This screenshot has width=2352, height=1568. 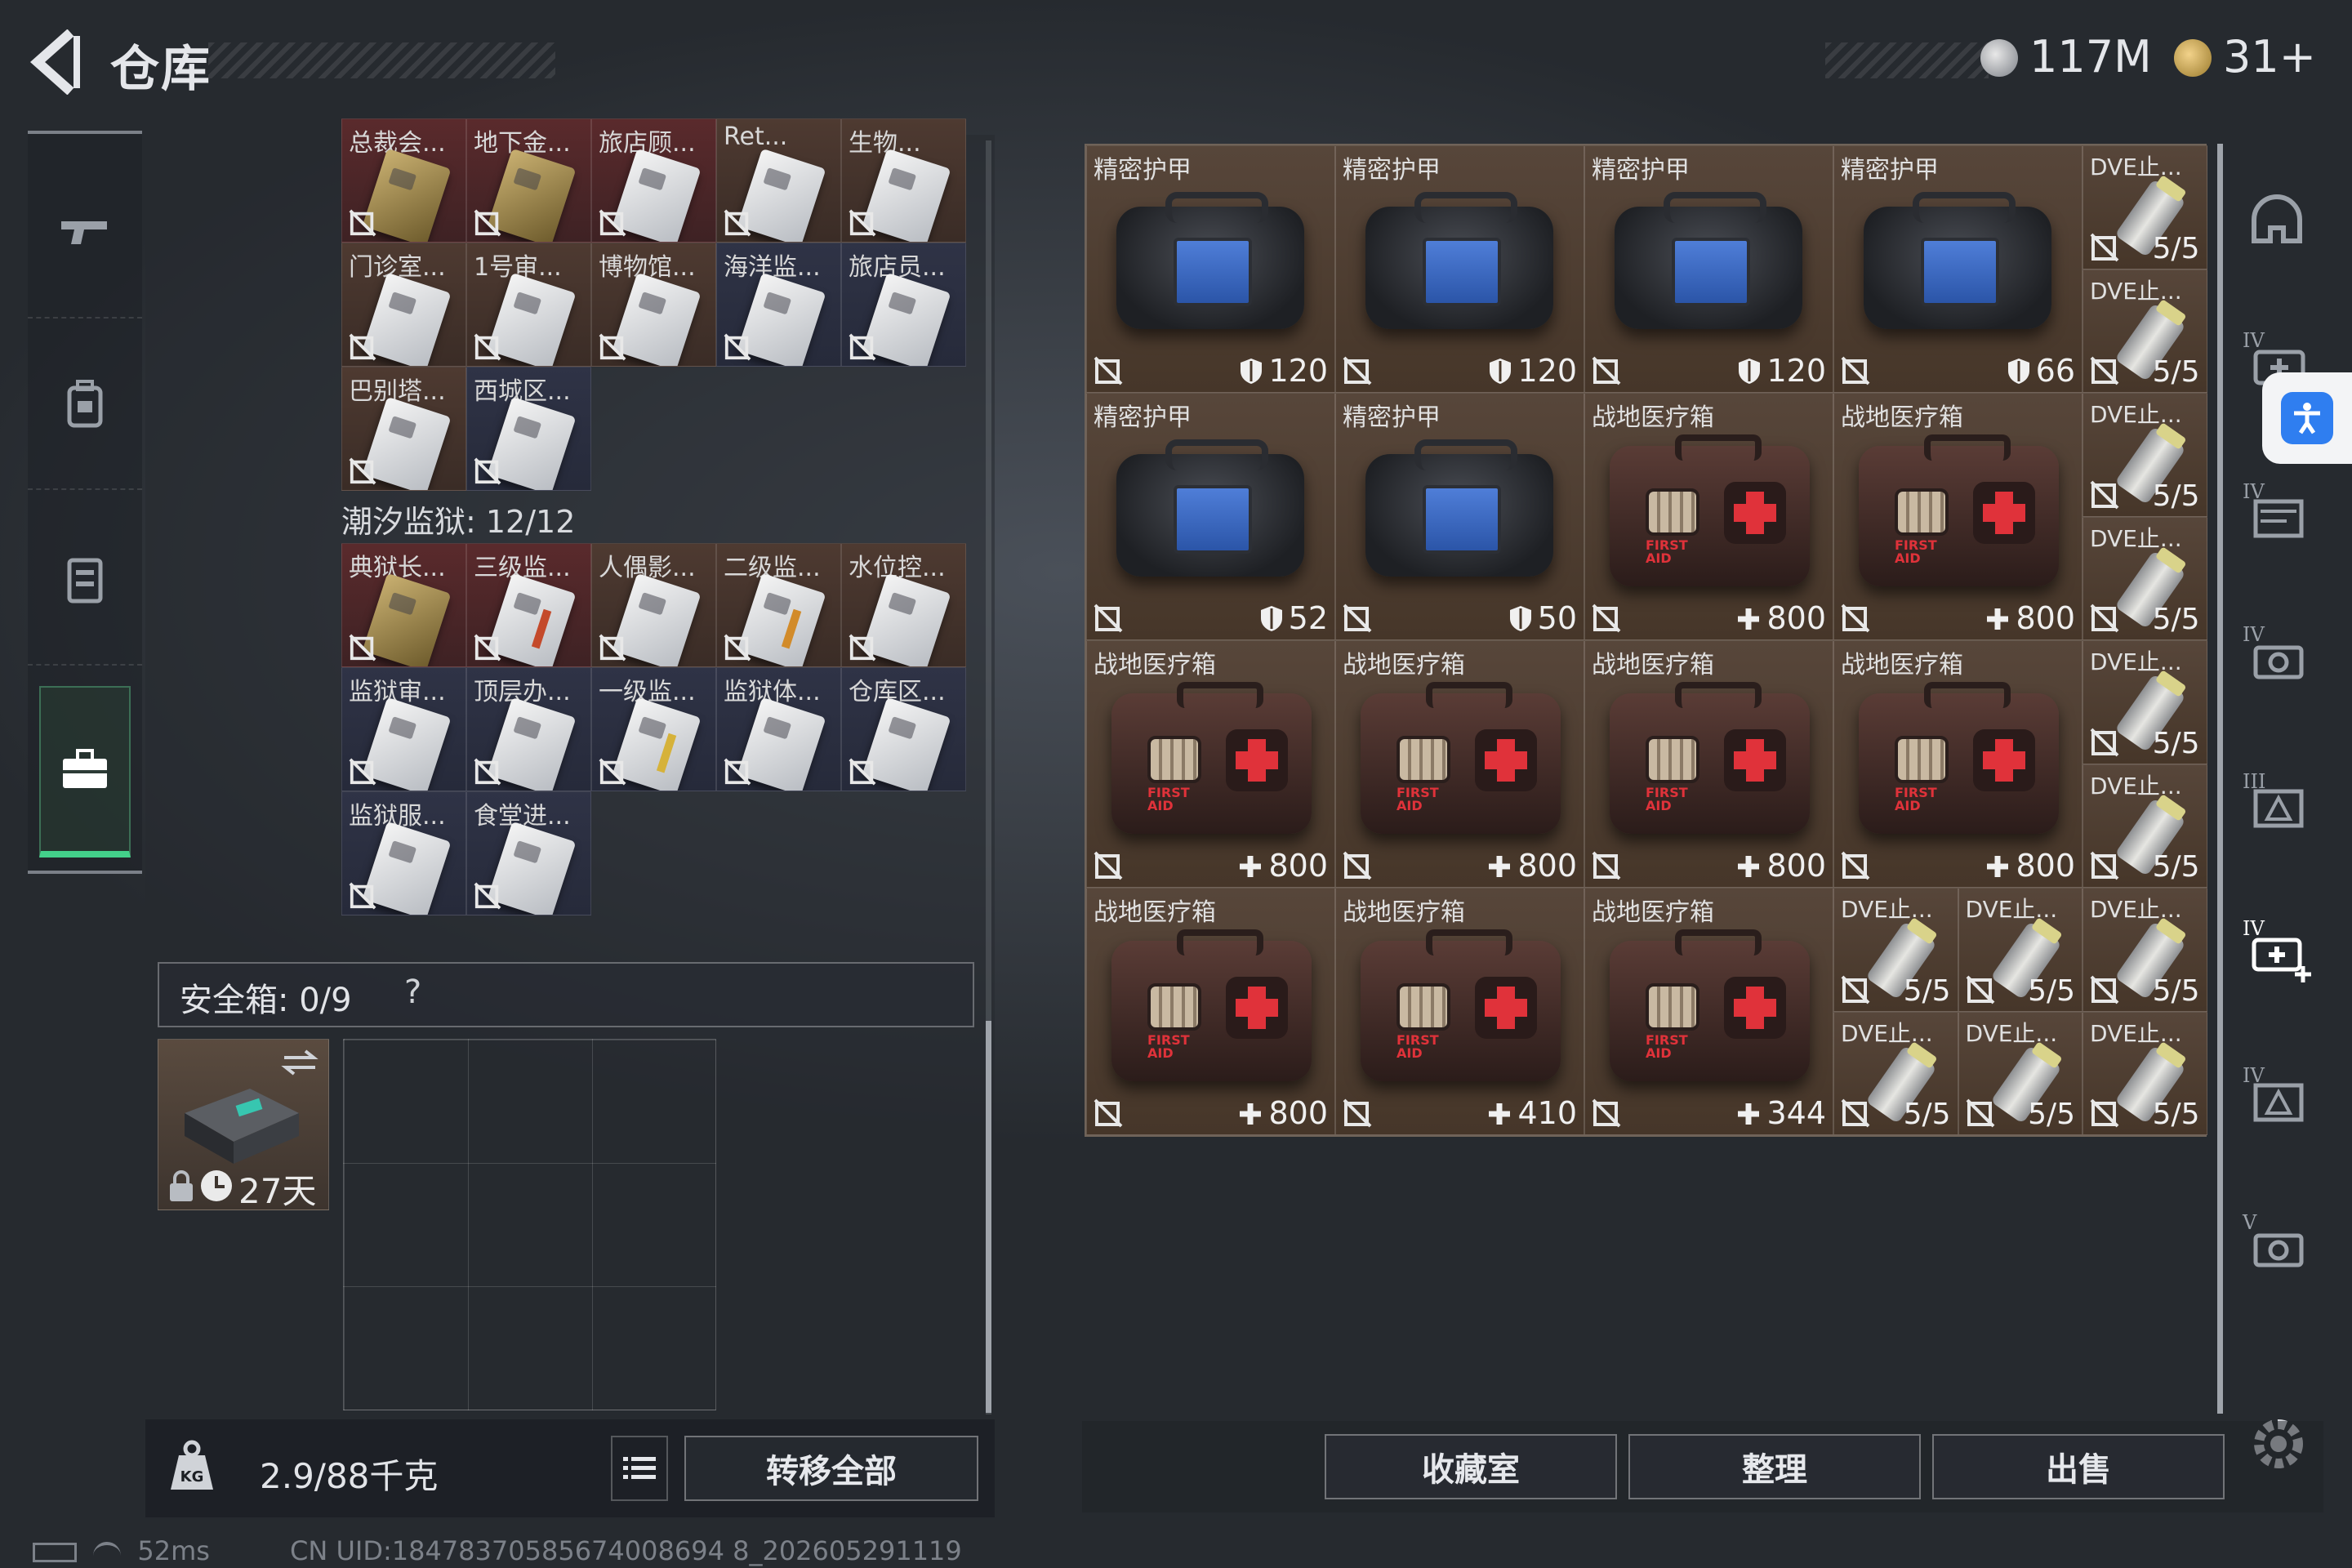 What do you see at coordinates (2277, 656) in the screenshot?
I see `IV-camera-icon: IV` at bounding box center [2277, 656].